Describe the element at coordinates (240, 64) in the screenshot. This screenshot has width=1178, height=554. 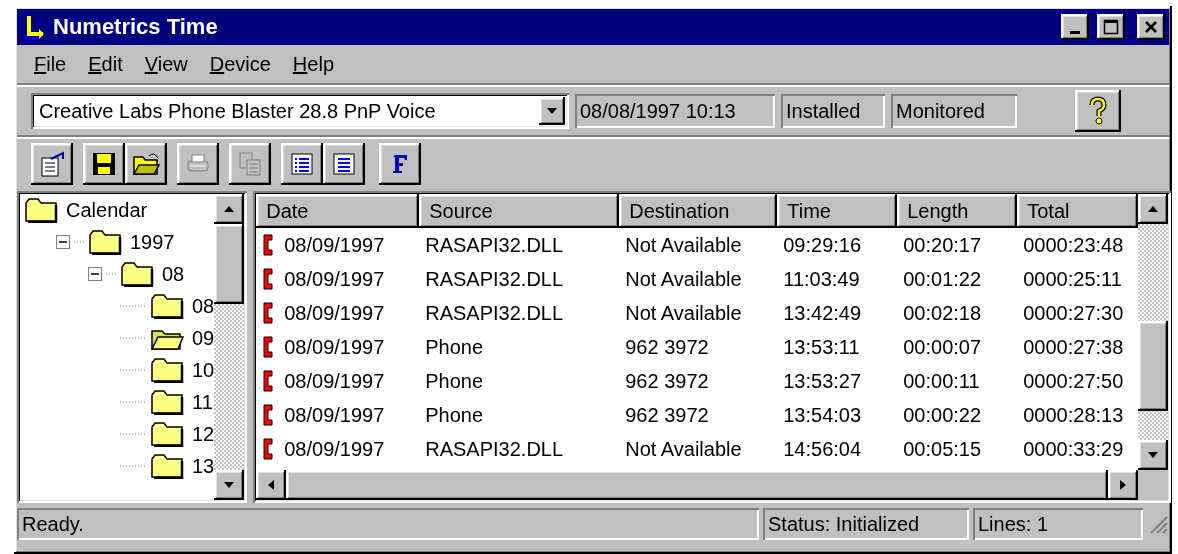
I see `menu-item: Device` at that location.